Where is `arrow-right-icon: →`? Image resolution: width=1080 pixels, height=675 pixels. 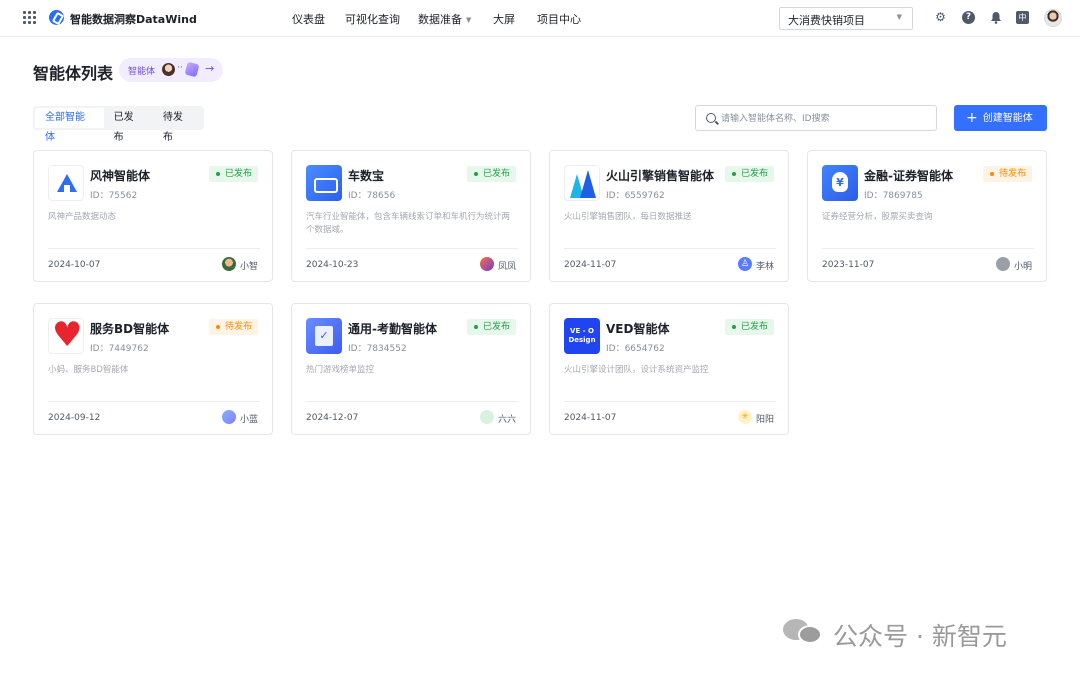
arrow-right-icon: → is located at coordinates (210, 68).